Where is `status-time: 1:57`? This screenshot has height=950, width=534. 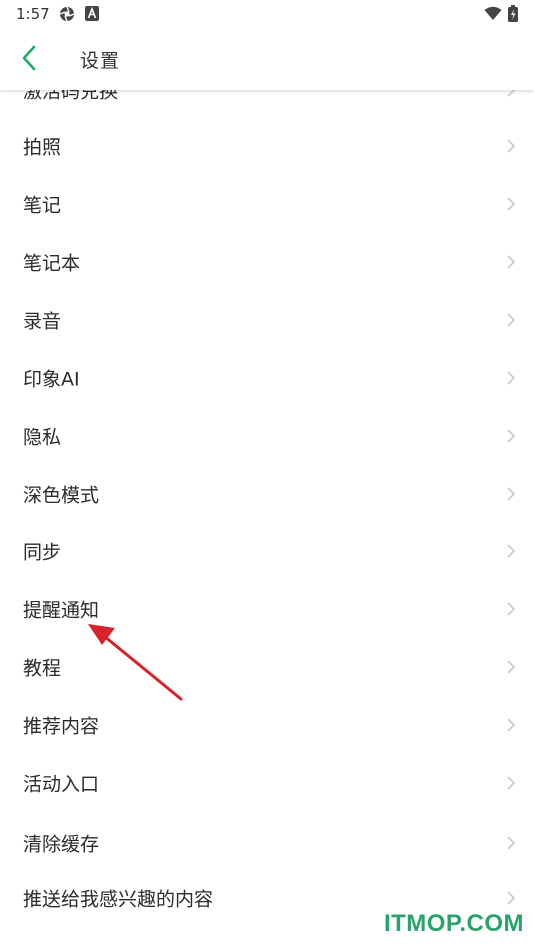 status-time: 1:57 is located at coordinates (33, 14).